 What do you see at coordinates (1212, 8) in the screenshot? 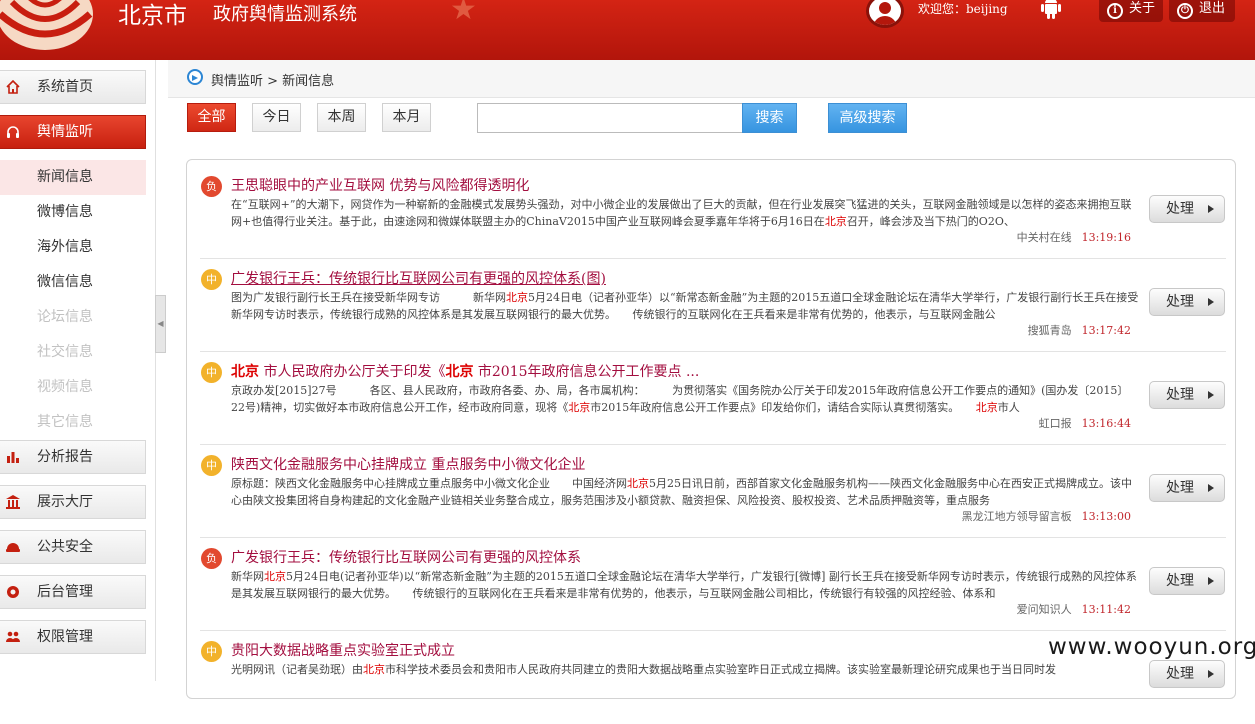
I see `logout-label: 退出` at bounding box center [1212, 8].